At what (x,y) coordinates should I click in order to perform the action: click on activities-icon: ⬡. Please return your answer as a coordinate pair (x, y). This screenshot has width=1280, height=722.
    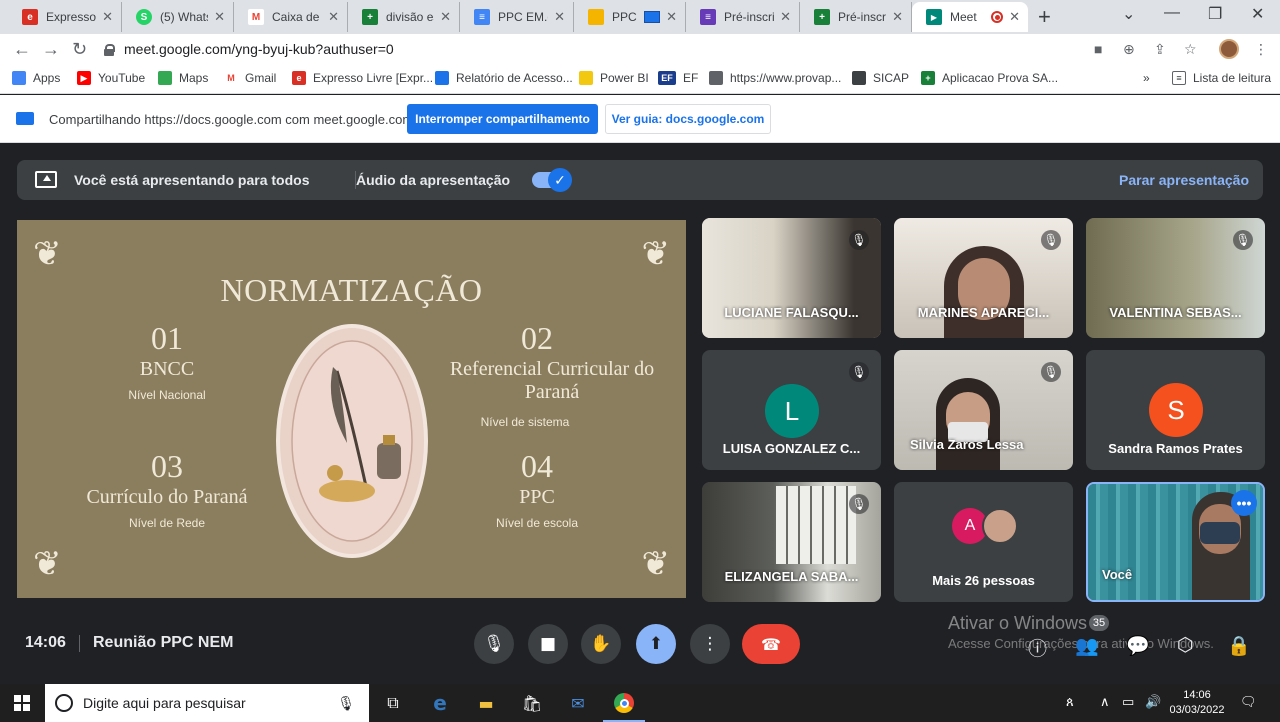
    Looking at the image, I should click on (1185, 645).